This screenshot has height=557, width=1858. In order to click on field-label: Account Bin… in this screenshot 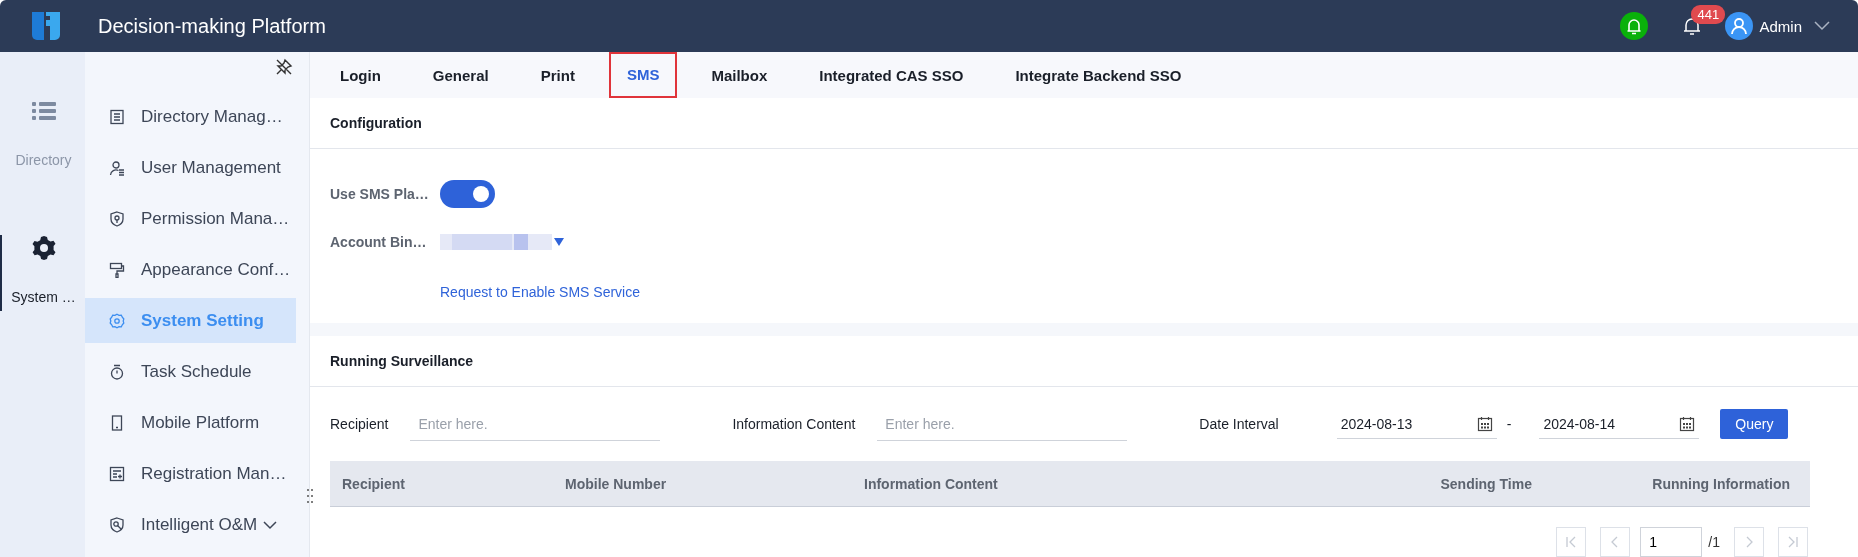, I will do `click(379, 242)`.